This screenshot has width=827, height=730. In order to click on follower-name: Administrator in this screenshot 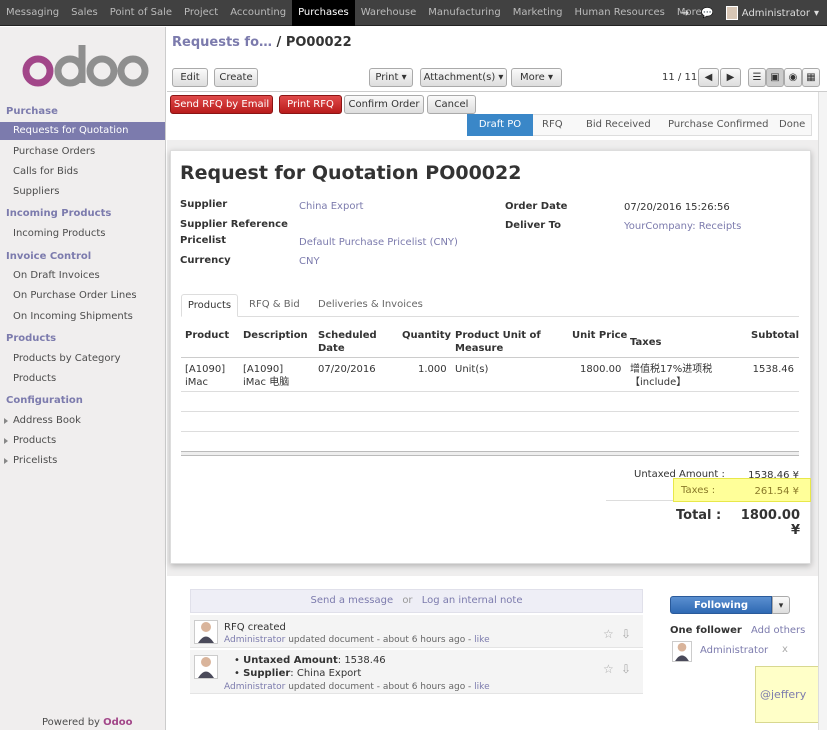, I will do `click(734, 650)`.